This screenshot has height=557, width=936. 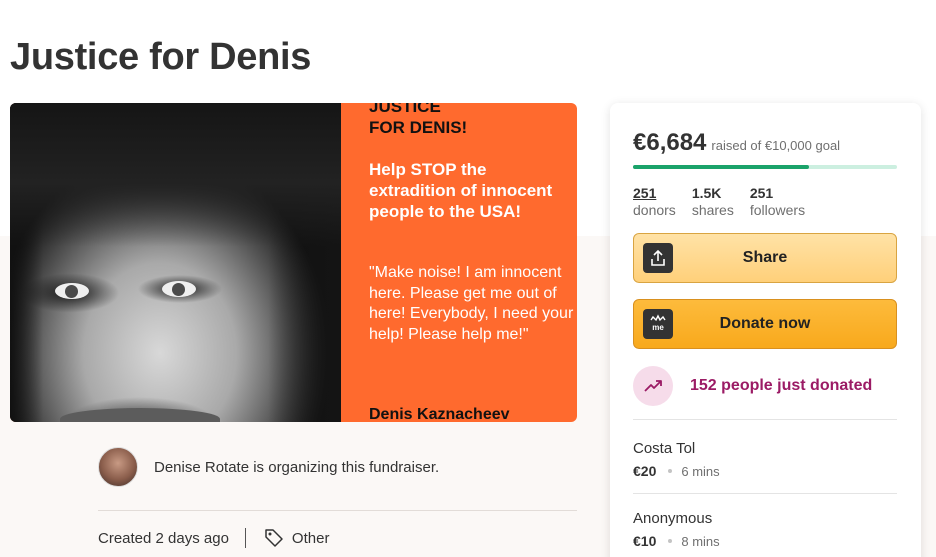 What do you see at coordinates (645, 471) in the screenshot?
I see `donation-amount: €20` at bounding box center [645, 471].